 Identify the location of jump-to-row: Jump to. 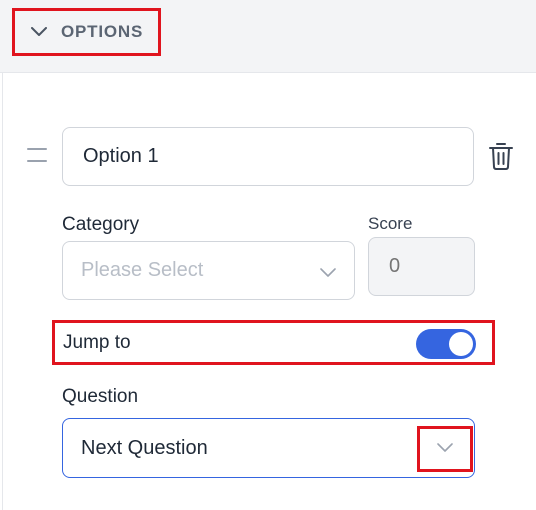
(273, 342).